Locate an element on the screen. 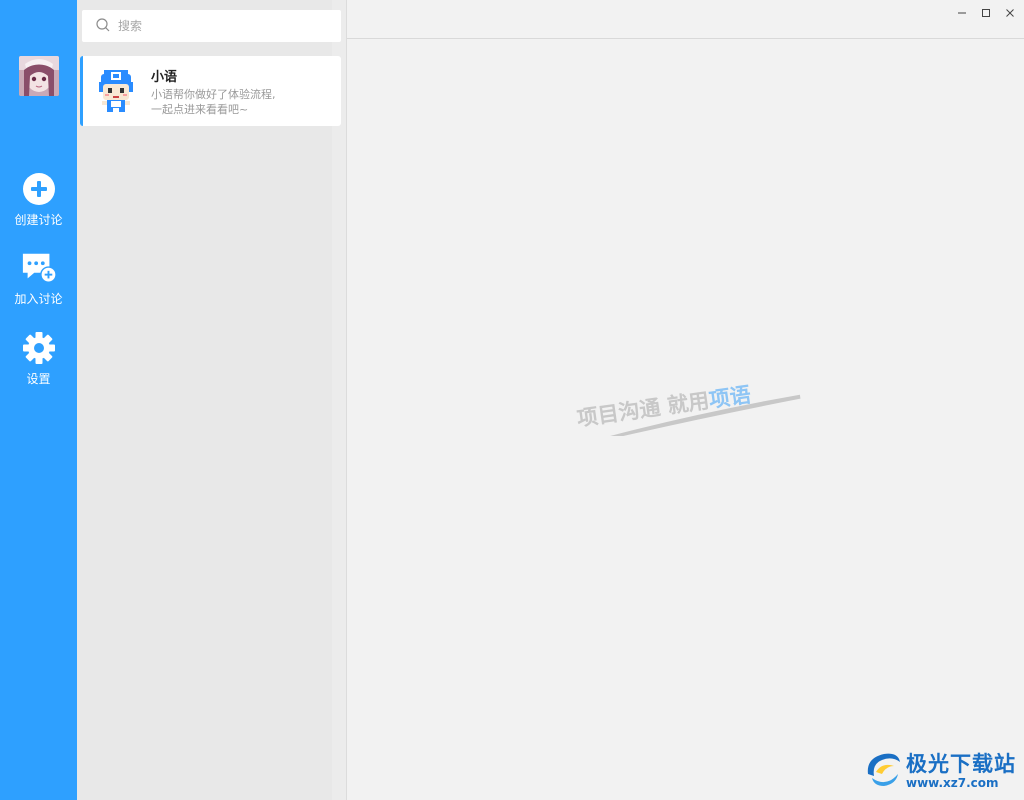  maximize-button is located at coordinates (986, 13).